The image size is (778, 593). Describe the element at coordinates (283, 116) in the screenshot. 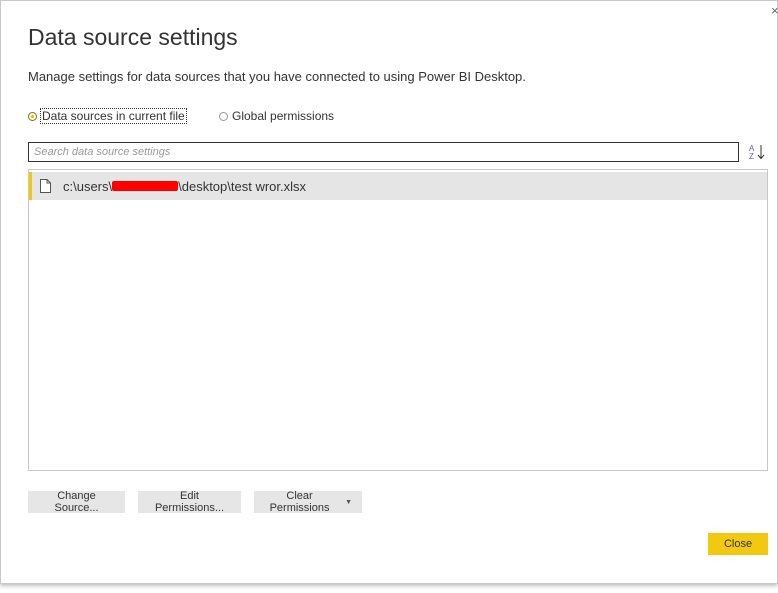

I see `radio-global-permissions-label: Global permissions` at that location.